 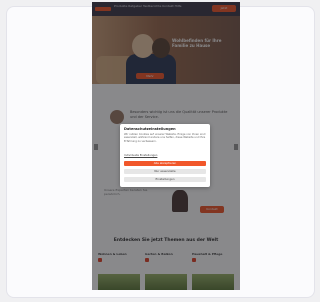 I want to click on settings-button: Einstellungen, so click(x=165, y=179).